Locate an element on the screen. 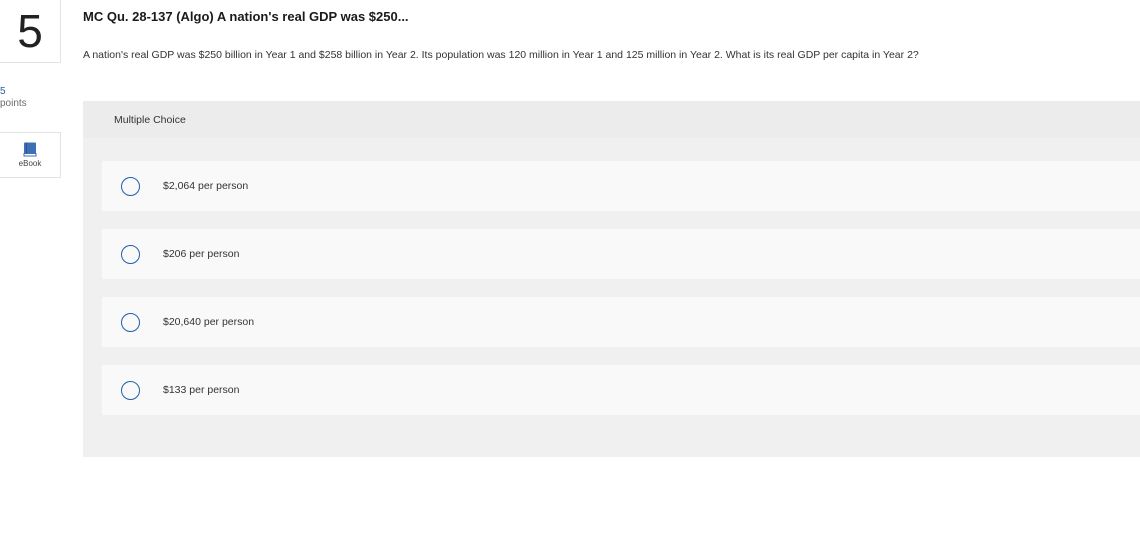 The image size is (1140, 540). choice-label: $2,064 per person is located at coordinates (206, 186).